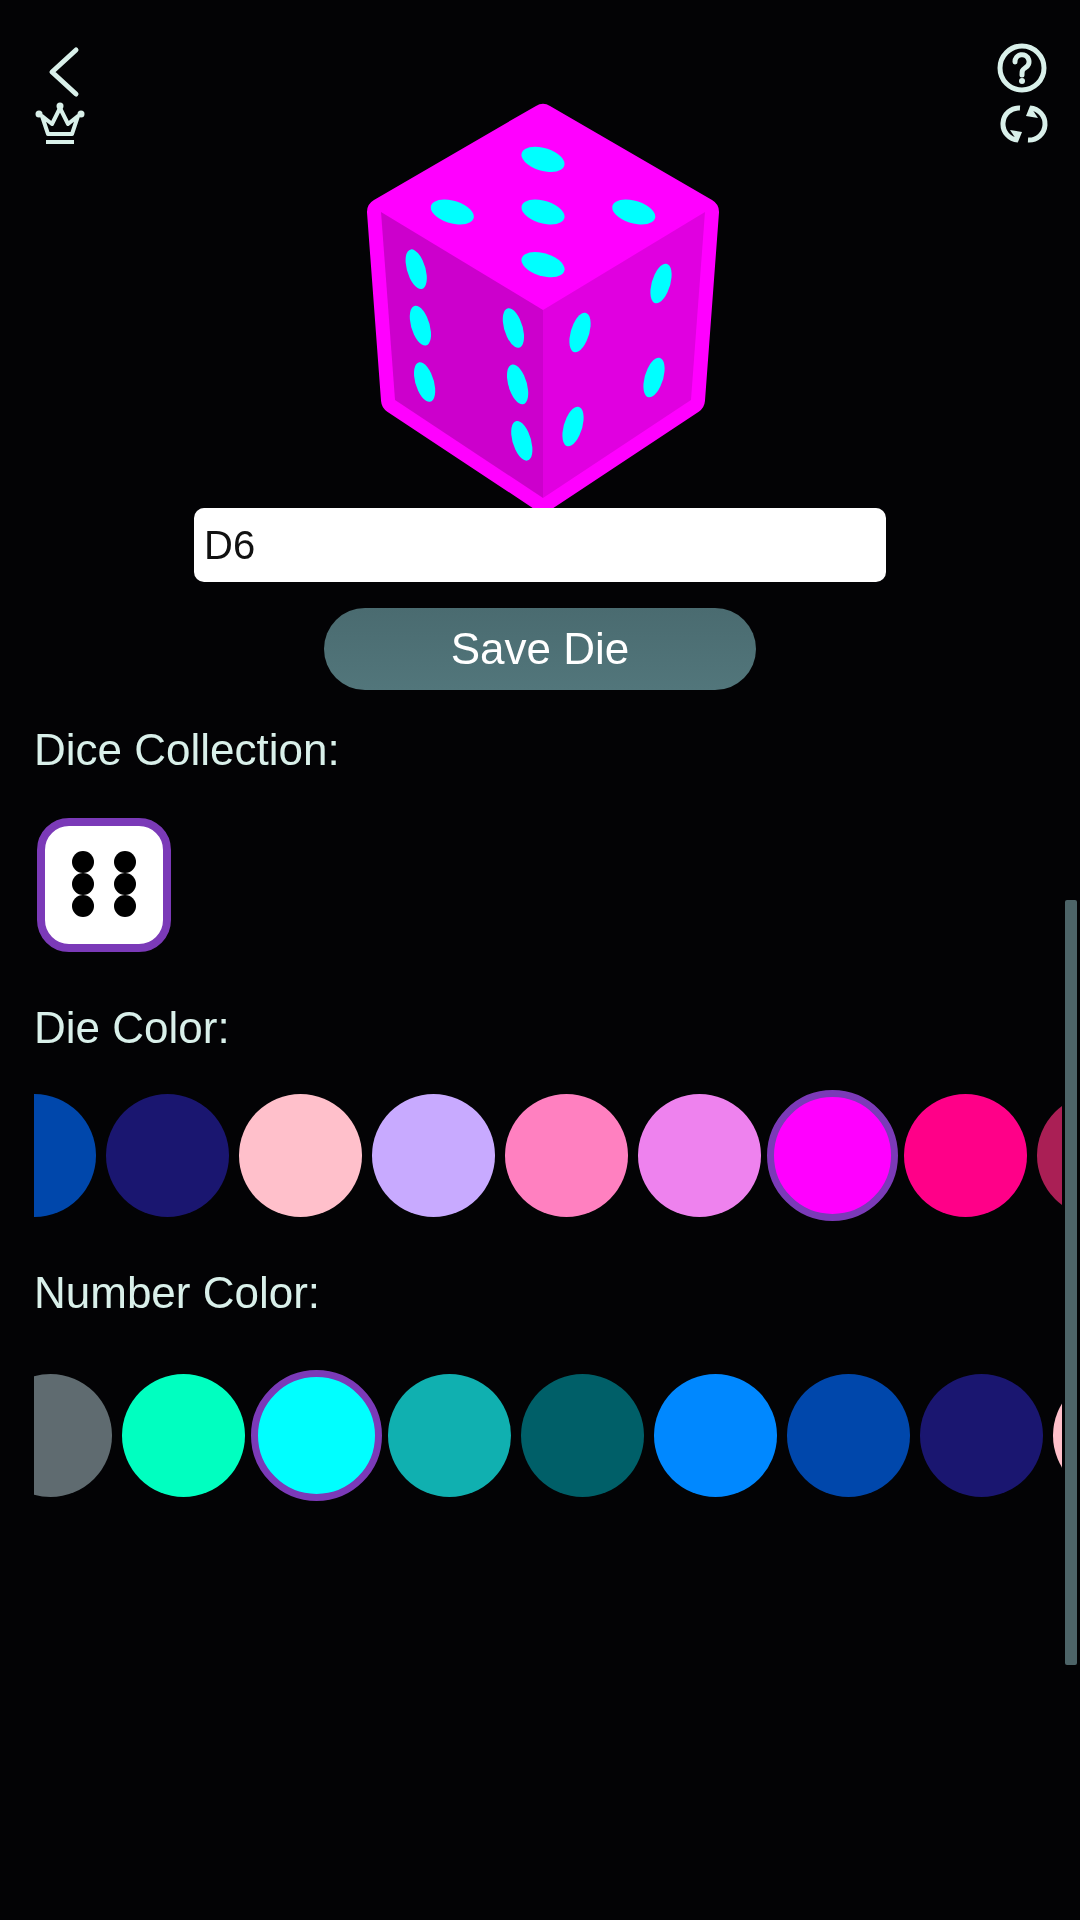  Describe the element at coordinates (1022, 68) in the screenshot. I see `help-icon` at that location.